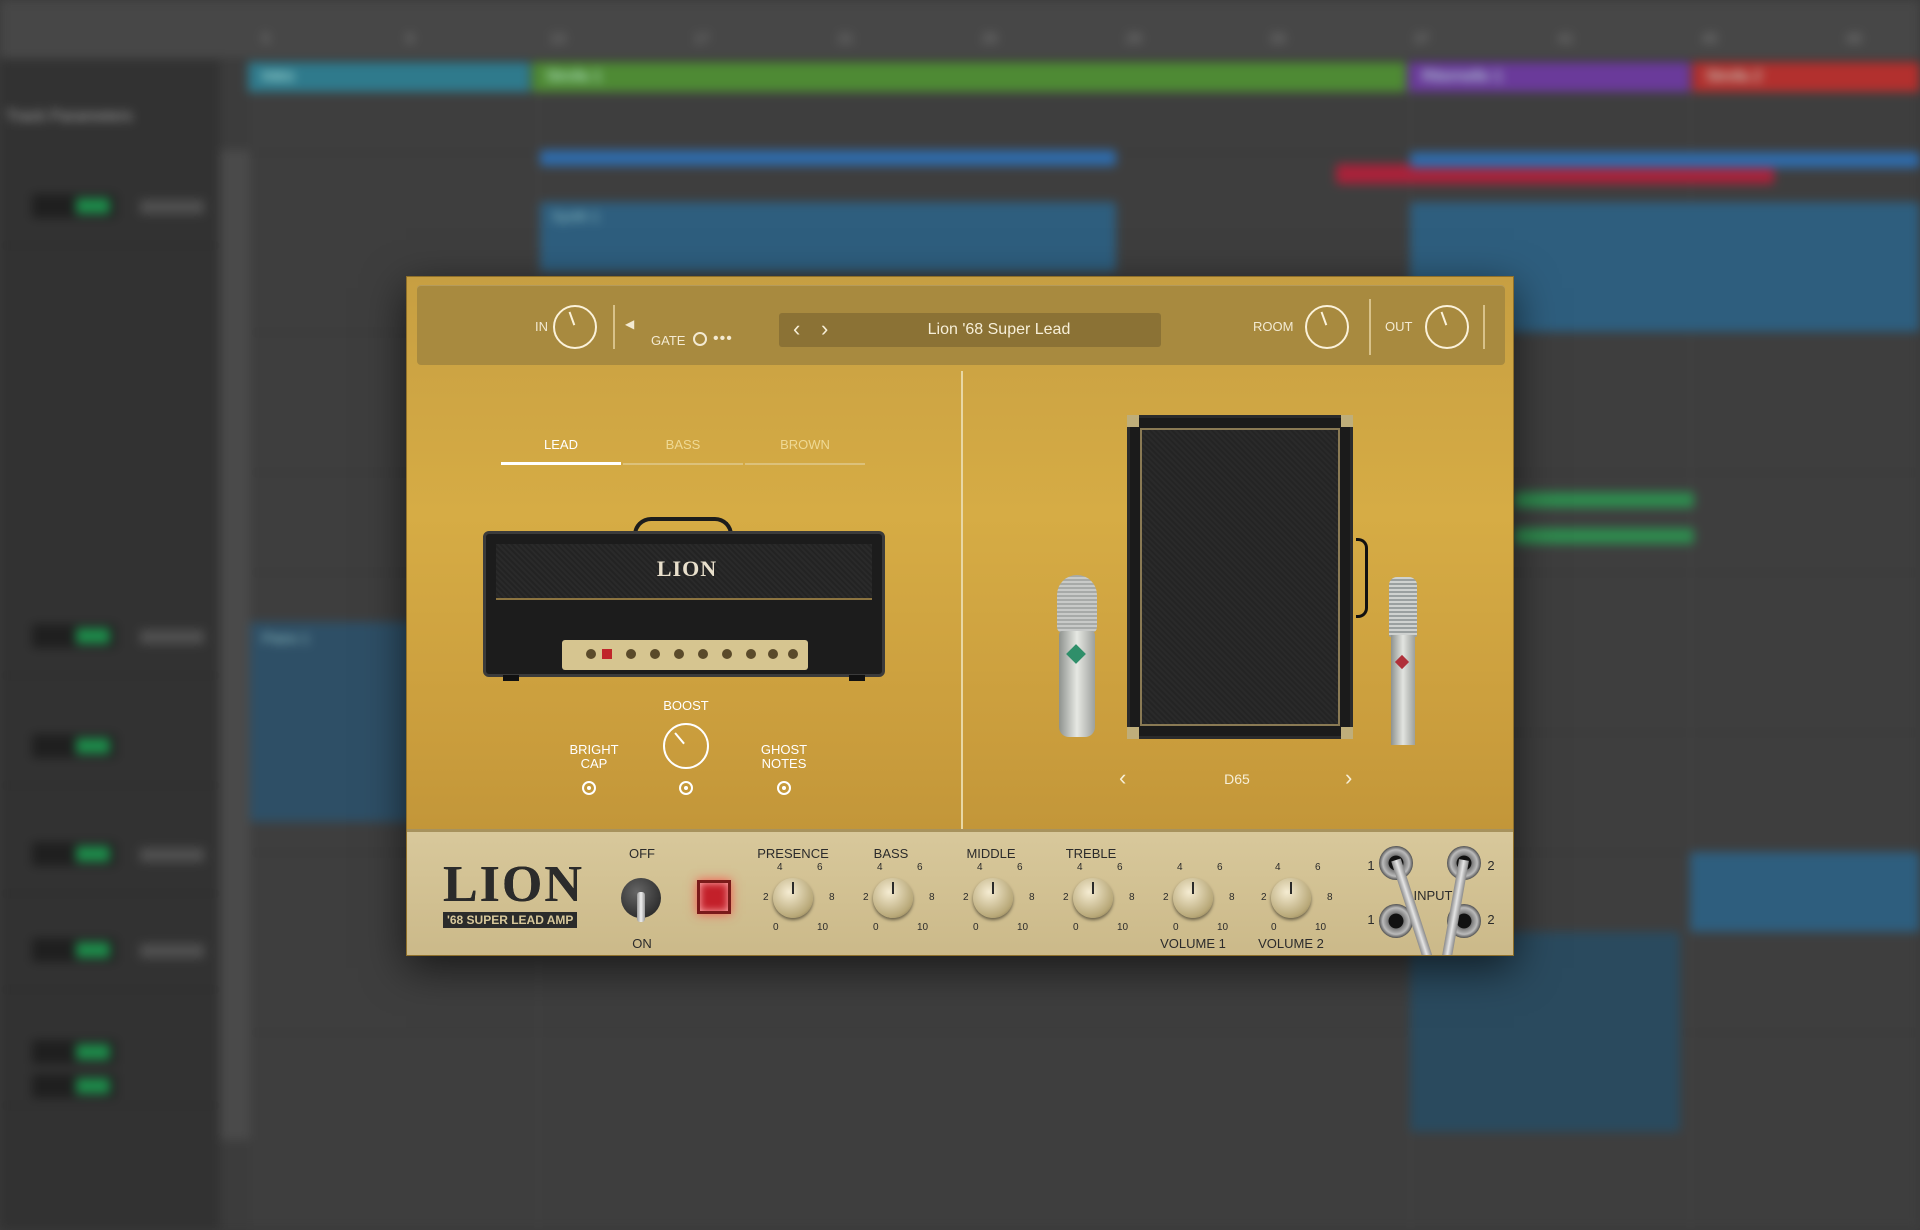 This screenshot has height=1230, width=1920. What do you see at coordinates (630, 324) in the screenshot?
I see `gate-flag-icon: ◀` at bounding box center [630, 324].